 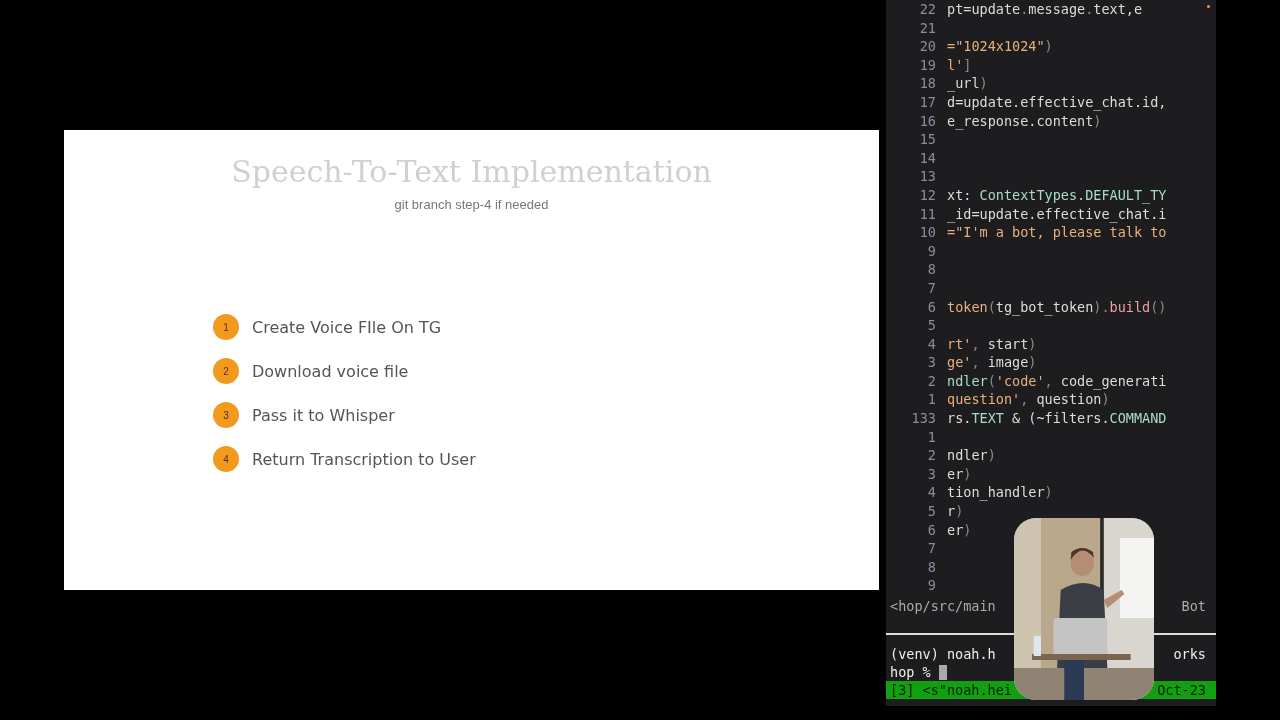 What do you see at coordinates (1057, 195) in the screenshot?
I see `code-line: xt: ContextTypes.DEFAULT_TY` at bounding box center [1057, 195].